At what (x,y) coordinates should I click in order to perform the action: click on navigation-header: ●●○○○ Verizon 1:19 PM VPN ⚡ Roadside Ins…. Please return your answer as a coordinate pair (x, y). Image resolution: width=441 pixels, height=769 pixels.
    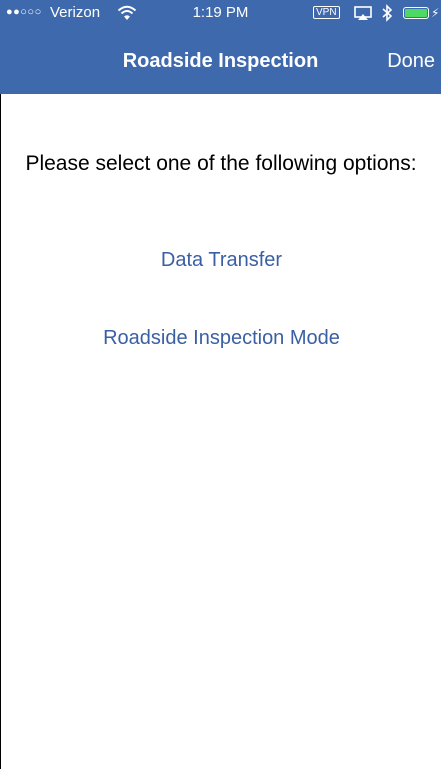
    Looking at the image, I should click on (220, 47).